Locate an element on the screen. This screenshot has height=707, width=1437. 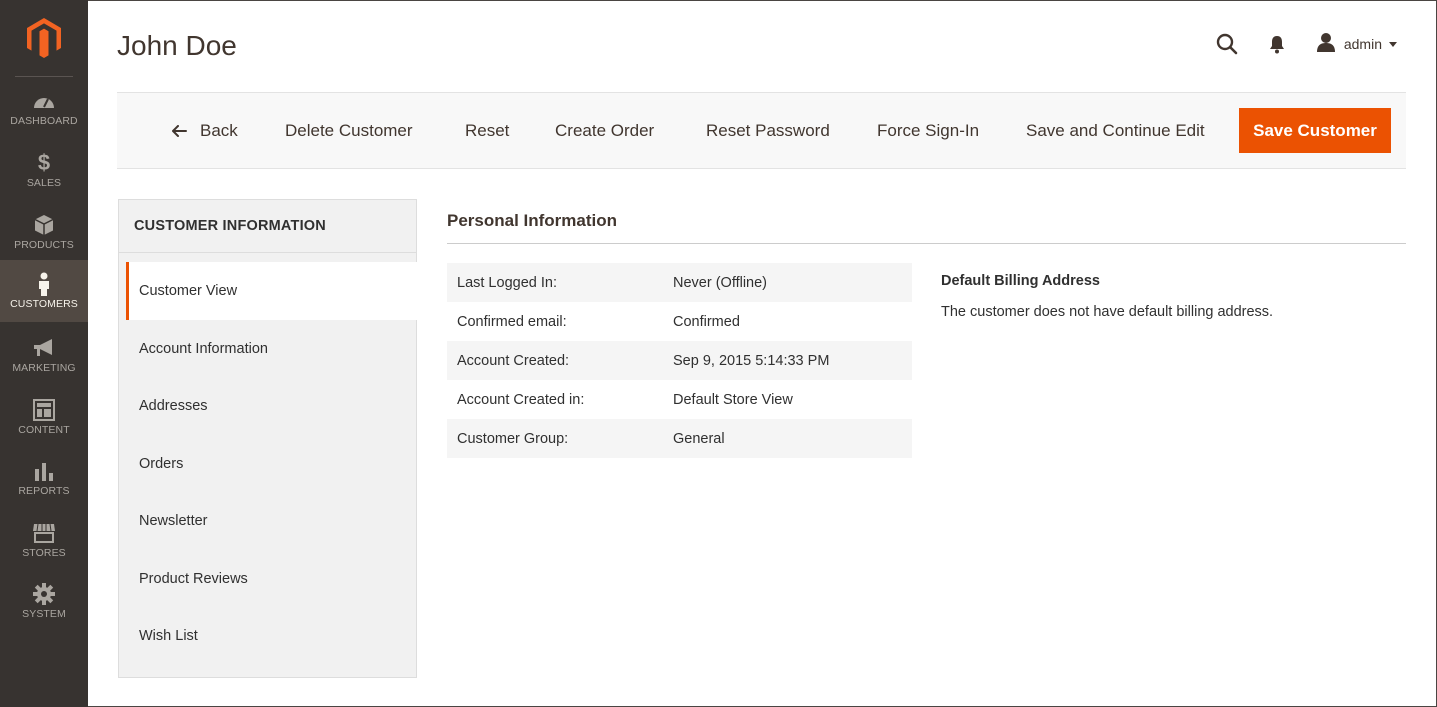
sidebar-item-label: CONTENT is located at coordinates (44, 429).